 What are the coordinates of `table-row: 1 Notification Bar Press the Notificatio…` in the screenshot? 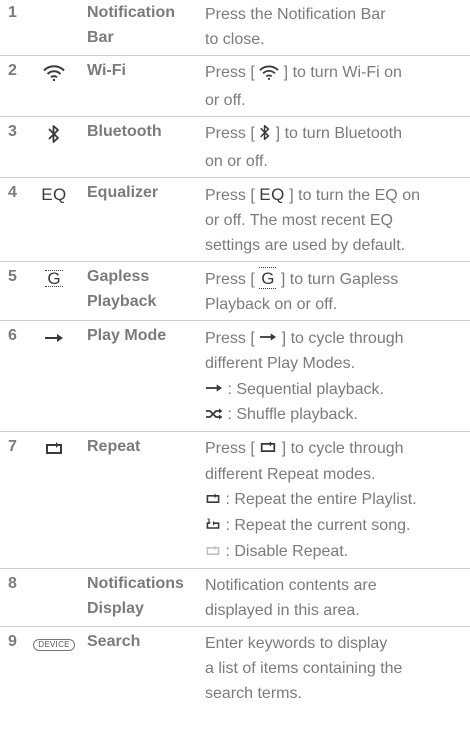 It's located at (235, 28).